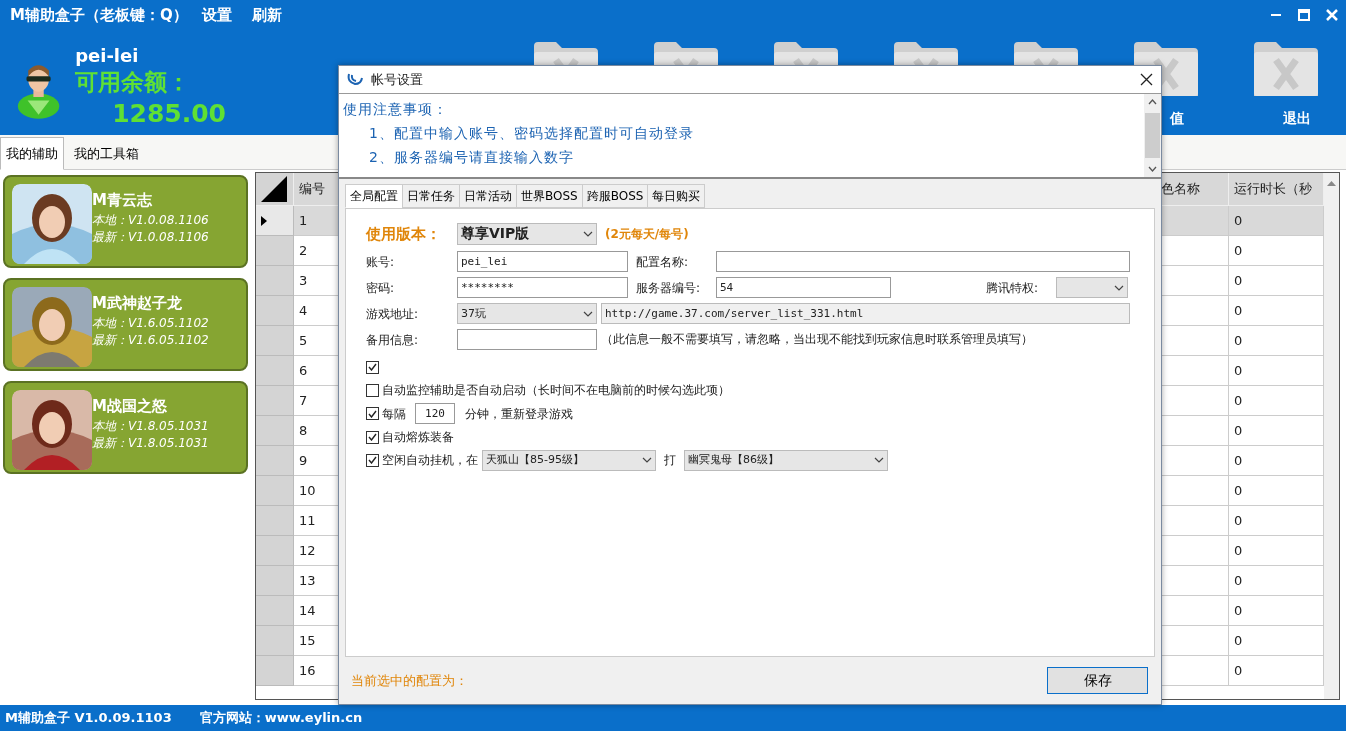 Image resolution: width=1346 pixels, height=731 pixels. Describe the element at coordinates (1177, 118) in the screenshot. I see `toolbar-button: 值` at that location.